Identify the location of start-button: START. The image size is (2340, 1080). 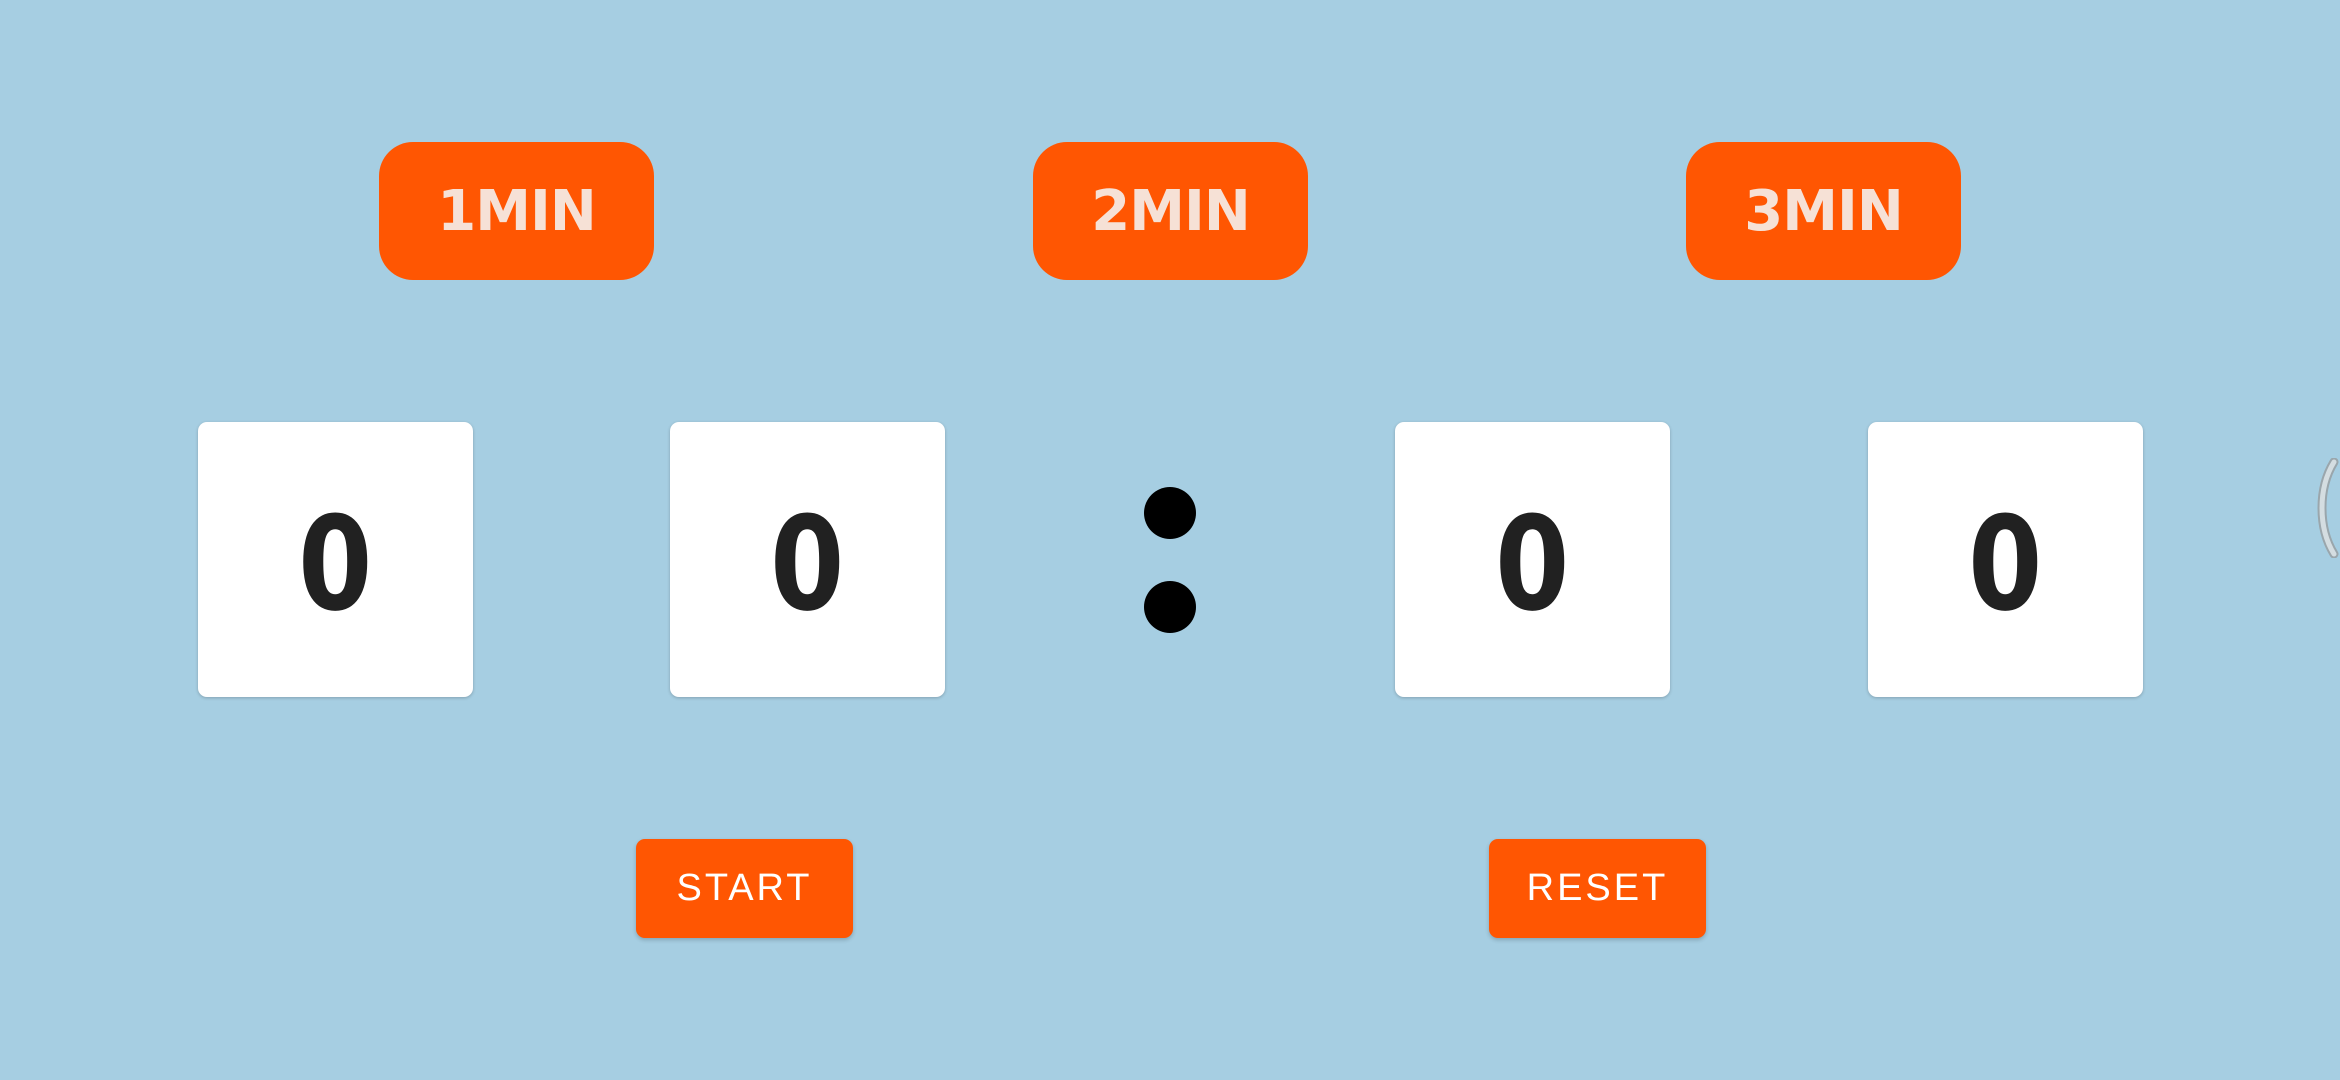
(744, 888).